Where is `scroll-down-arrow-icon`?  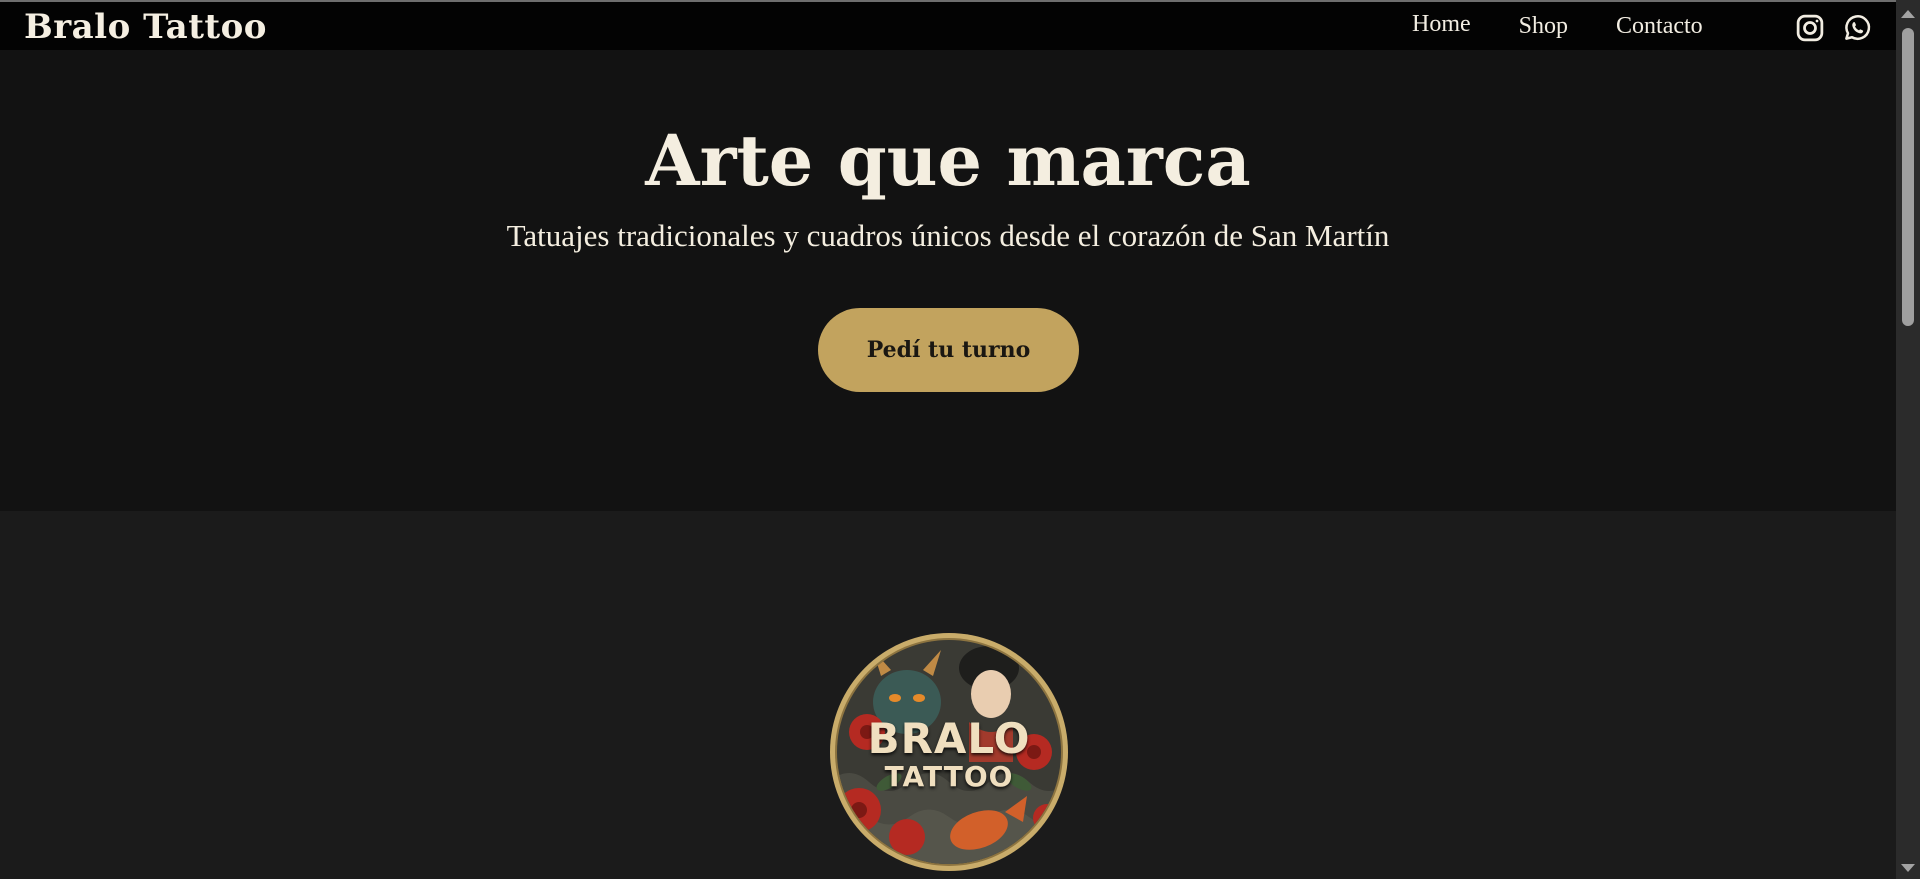
scroll-down-arrow-icon is located at coordinates (1908, 868).